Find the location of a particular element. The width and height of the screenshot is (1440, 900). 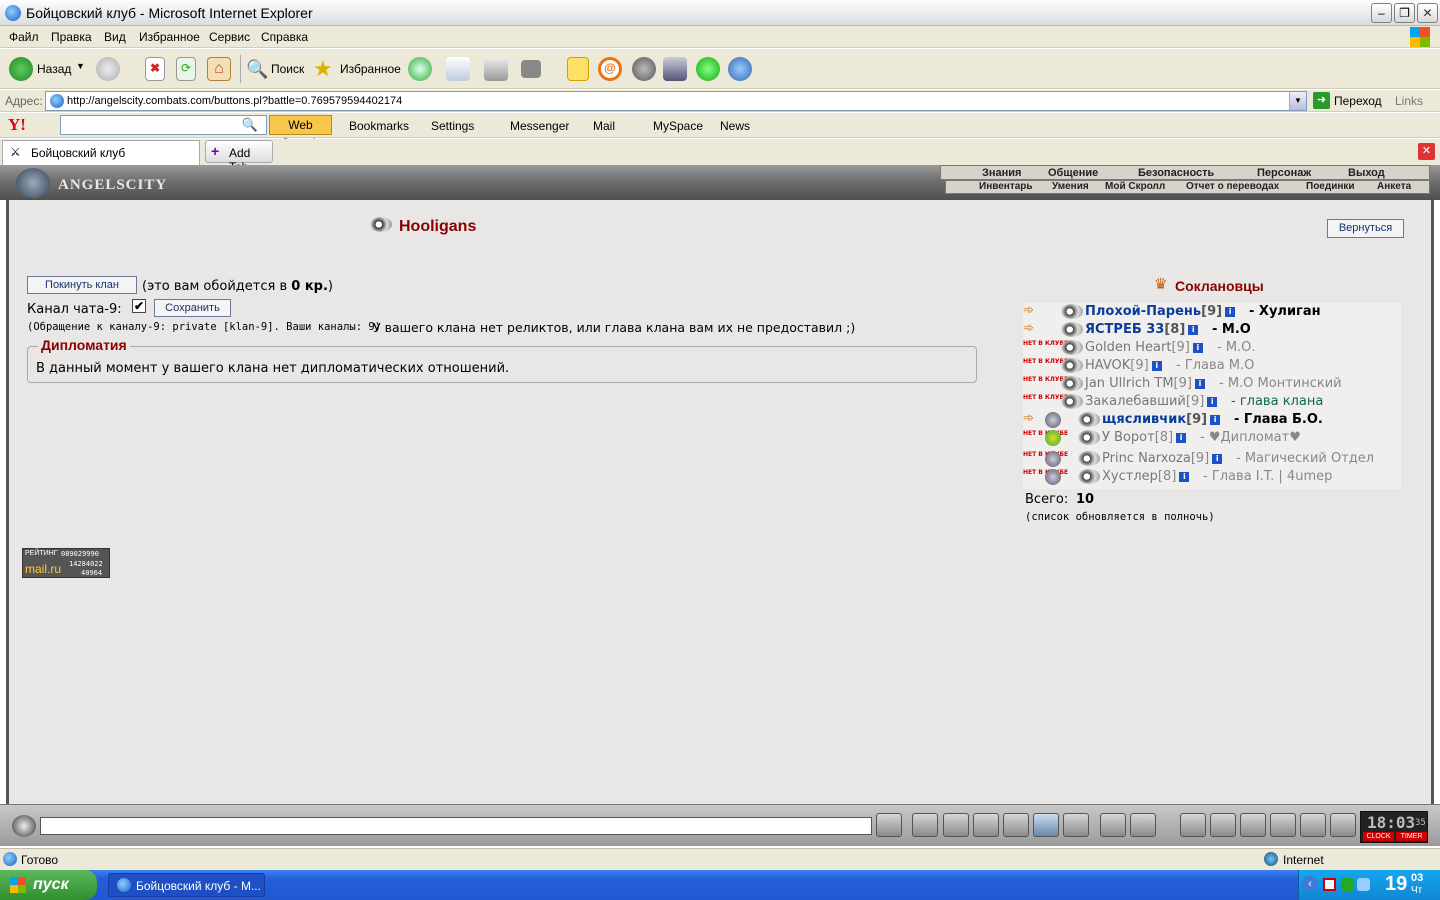

castle-icon is located at coordinates (1283, 825).